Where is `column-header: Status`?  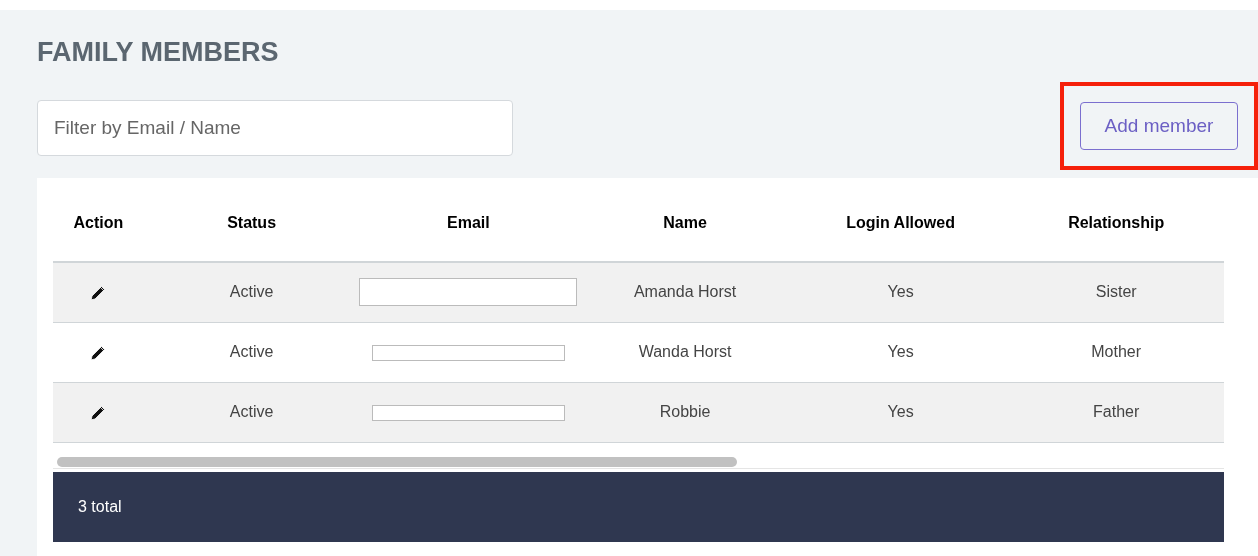
column-header: Status is located at coordinates (252, 222).